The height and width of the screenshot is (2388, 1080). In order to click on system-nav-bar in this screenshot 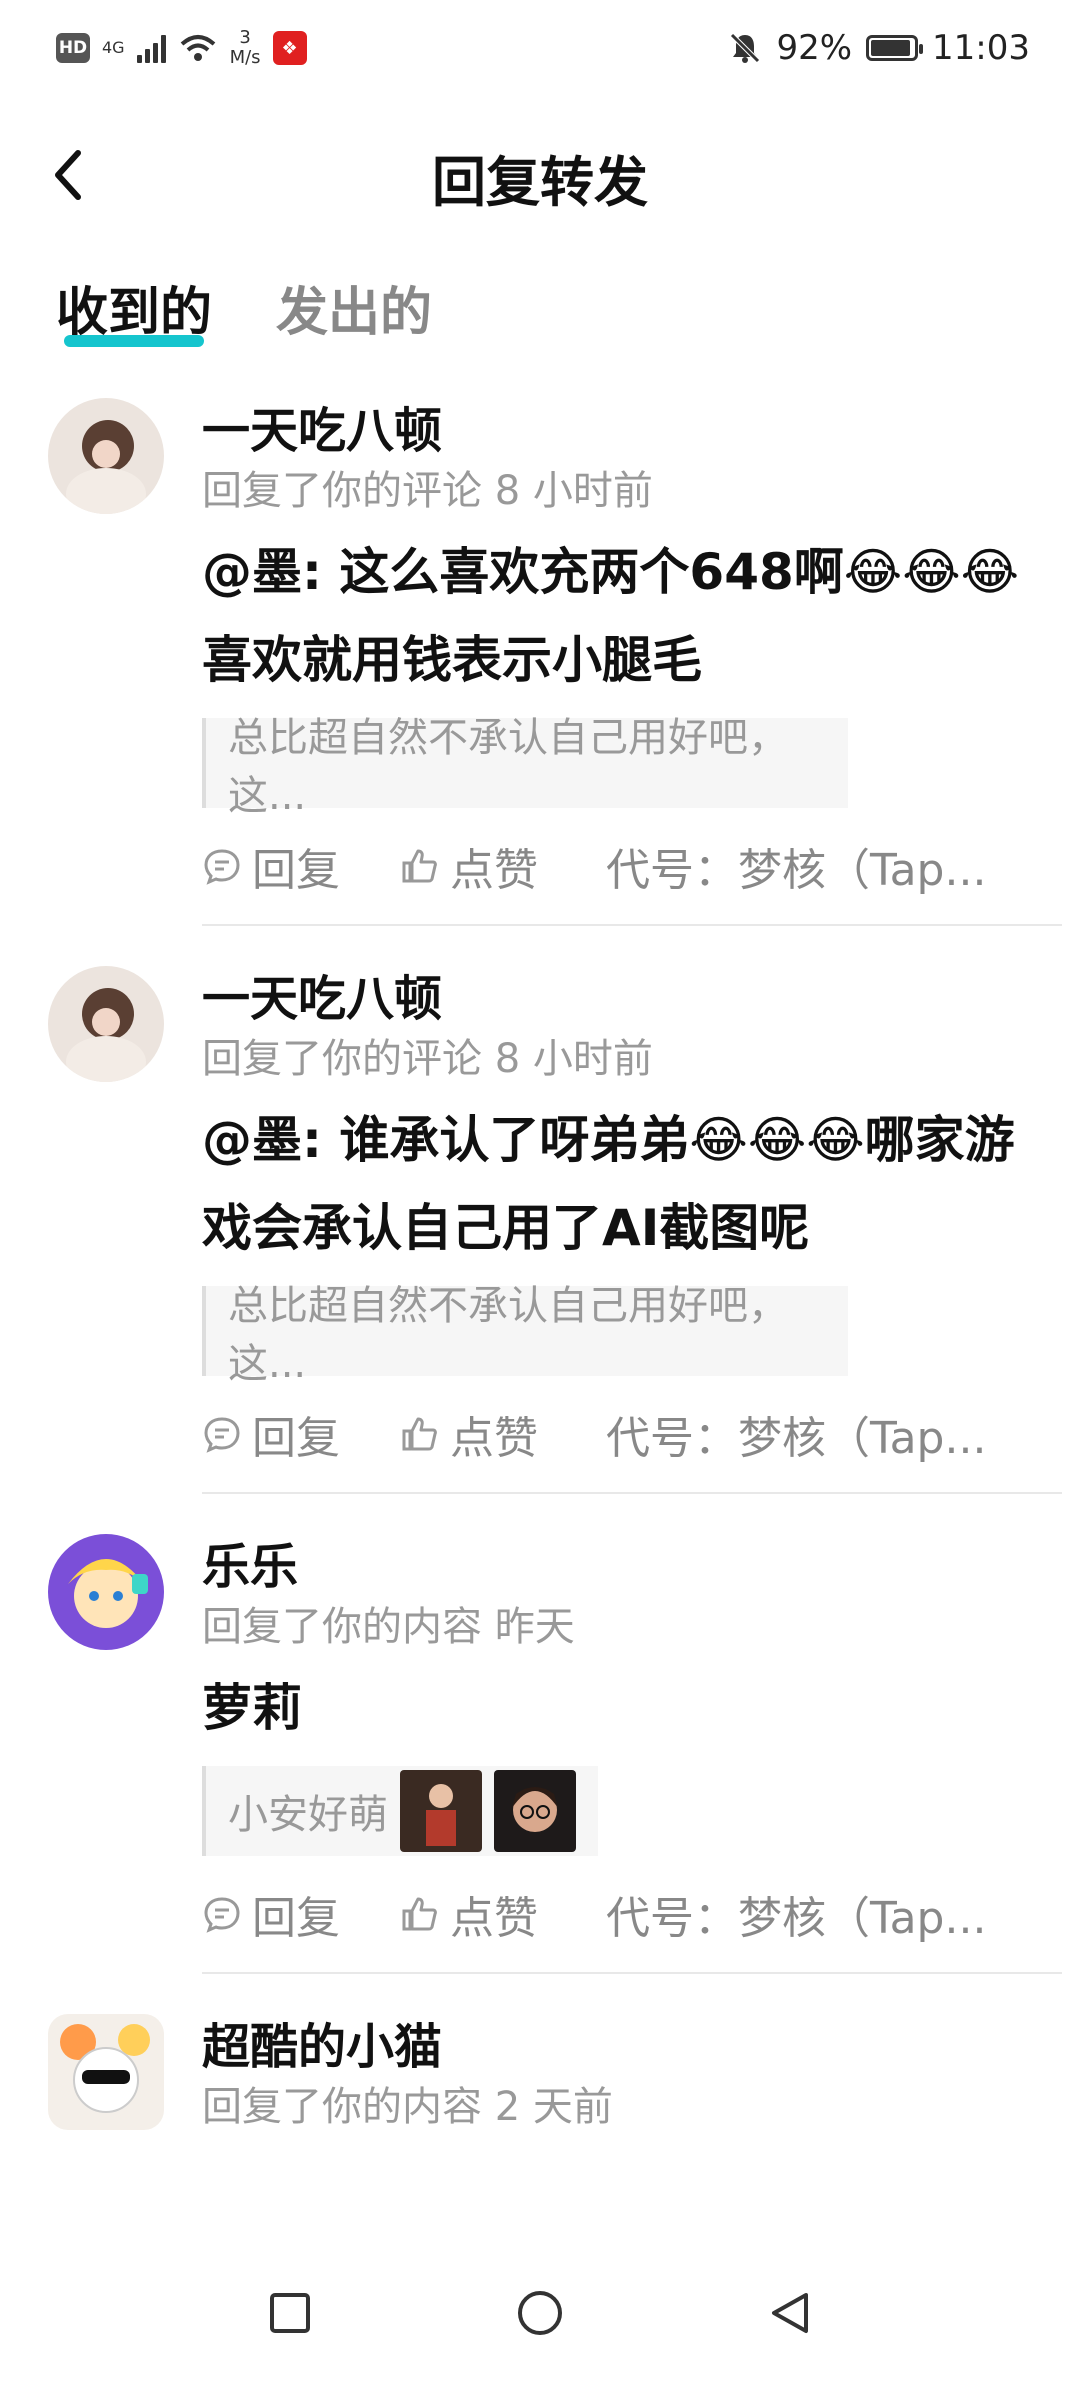, I will do `click(540, 2313)`.